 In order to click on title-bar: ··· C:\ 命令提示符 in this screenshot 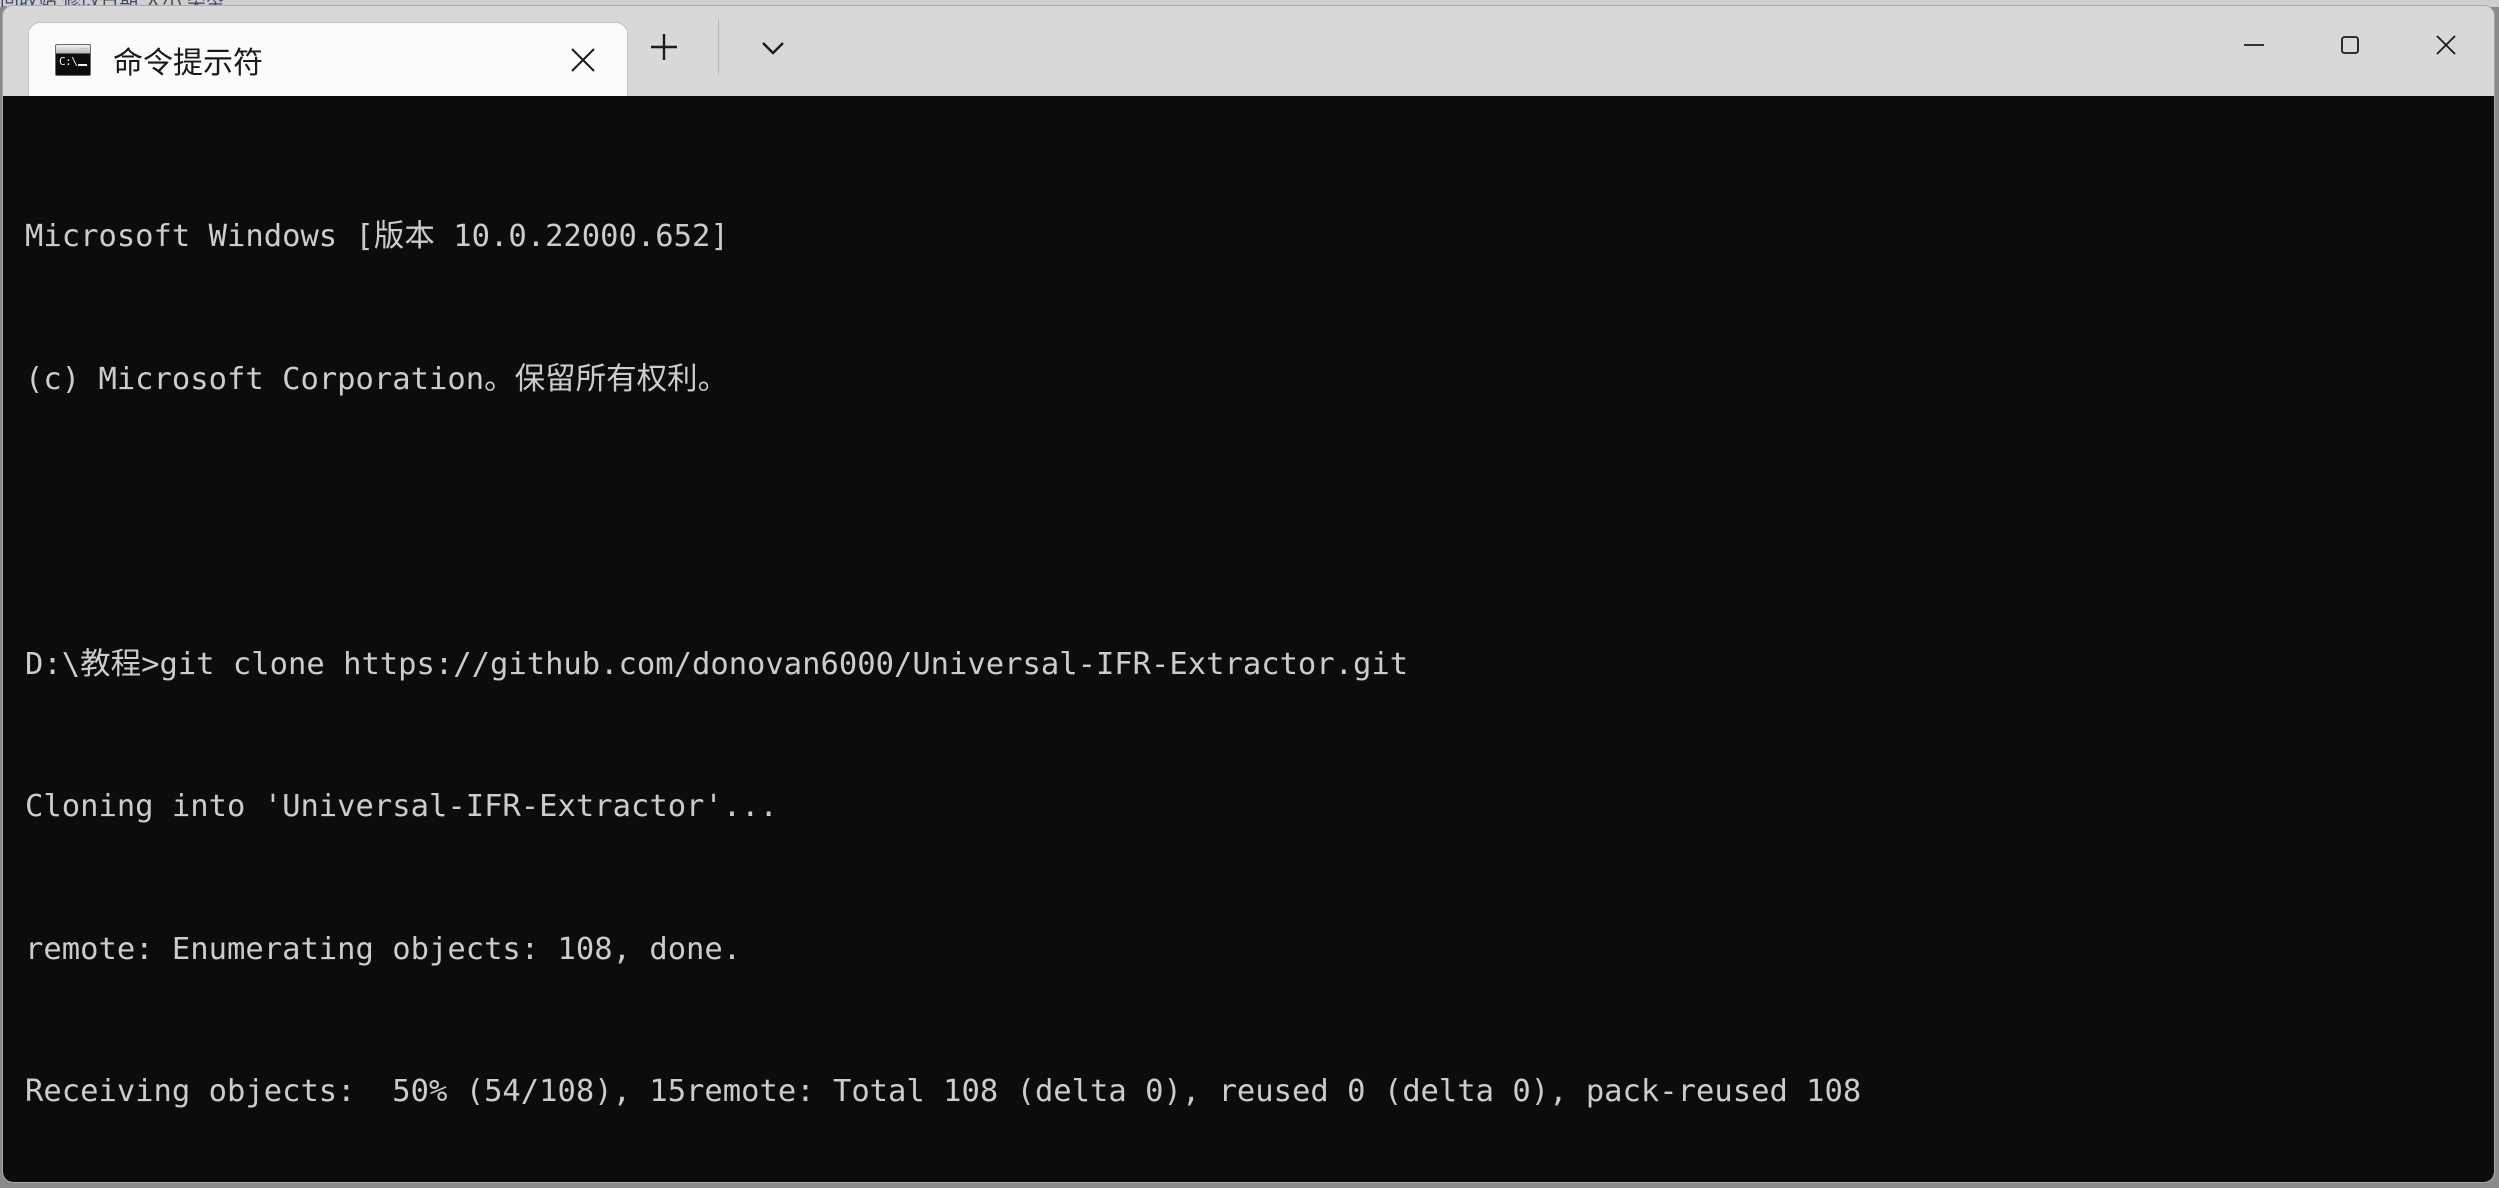, I will do `click(1248, 51)`.